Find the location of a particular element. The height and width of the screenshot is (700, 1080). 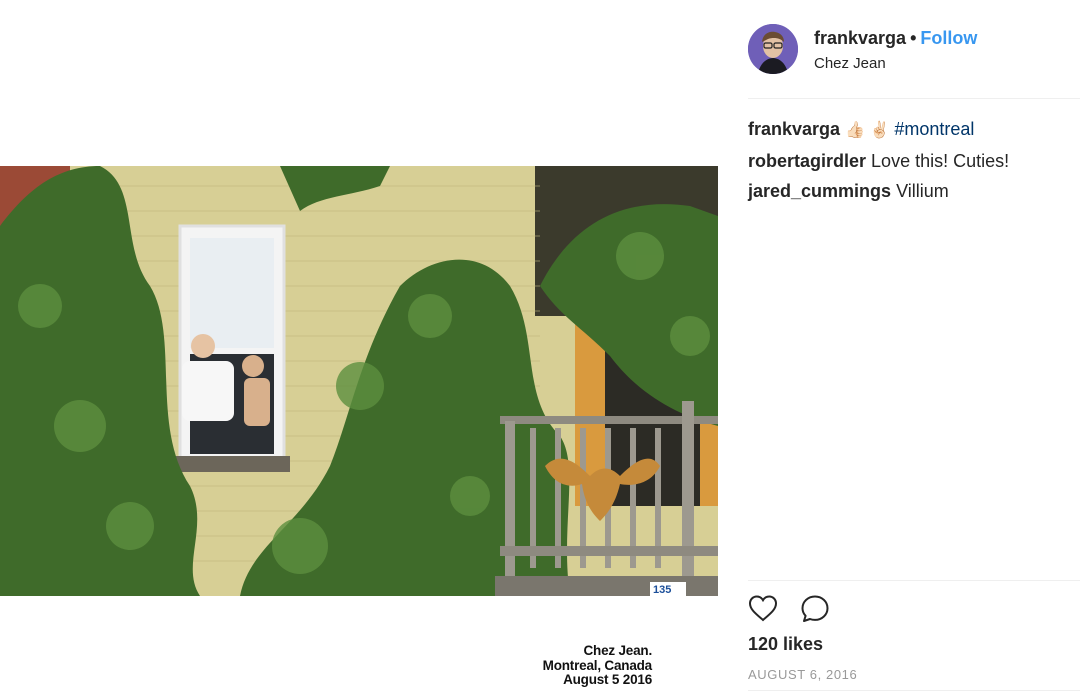

follow-button: Follow is located at coordinates (948, 38).